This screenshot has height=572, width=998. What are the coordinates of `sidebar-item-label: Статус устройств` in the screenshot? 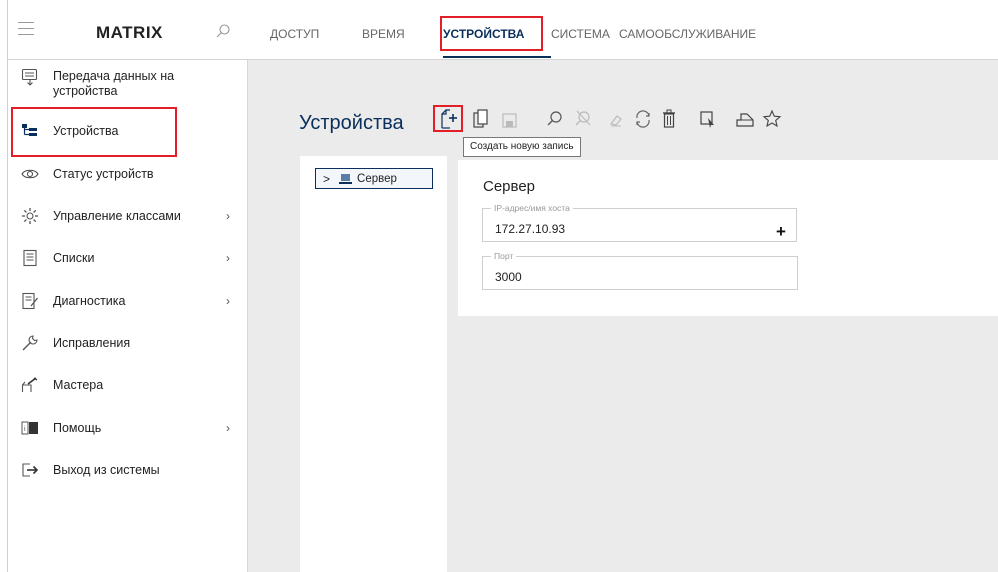 It's located at (103, 174).